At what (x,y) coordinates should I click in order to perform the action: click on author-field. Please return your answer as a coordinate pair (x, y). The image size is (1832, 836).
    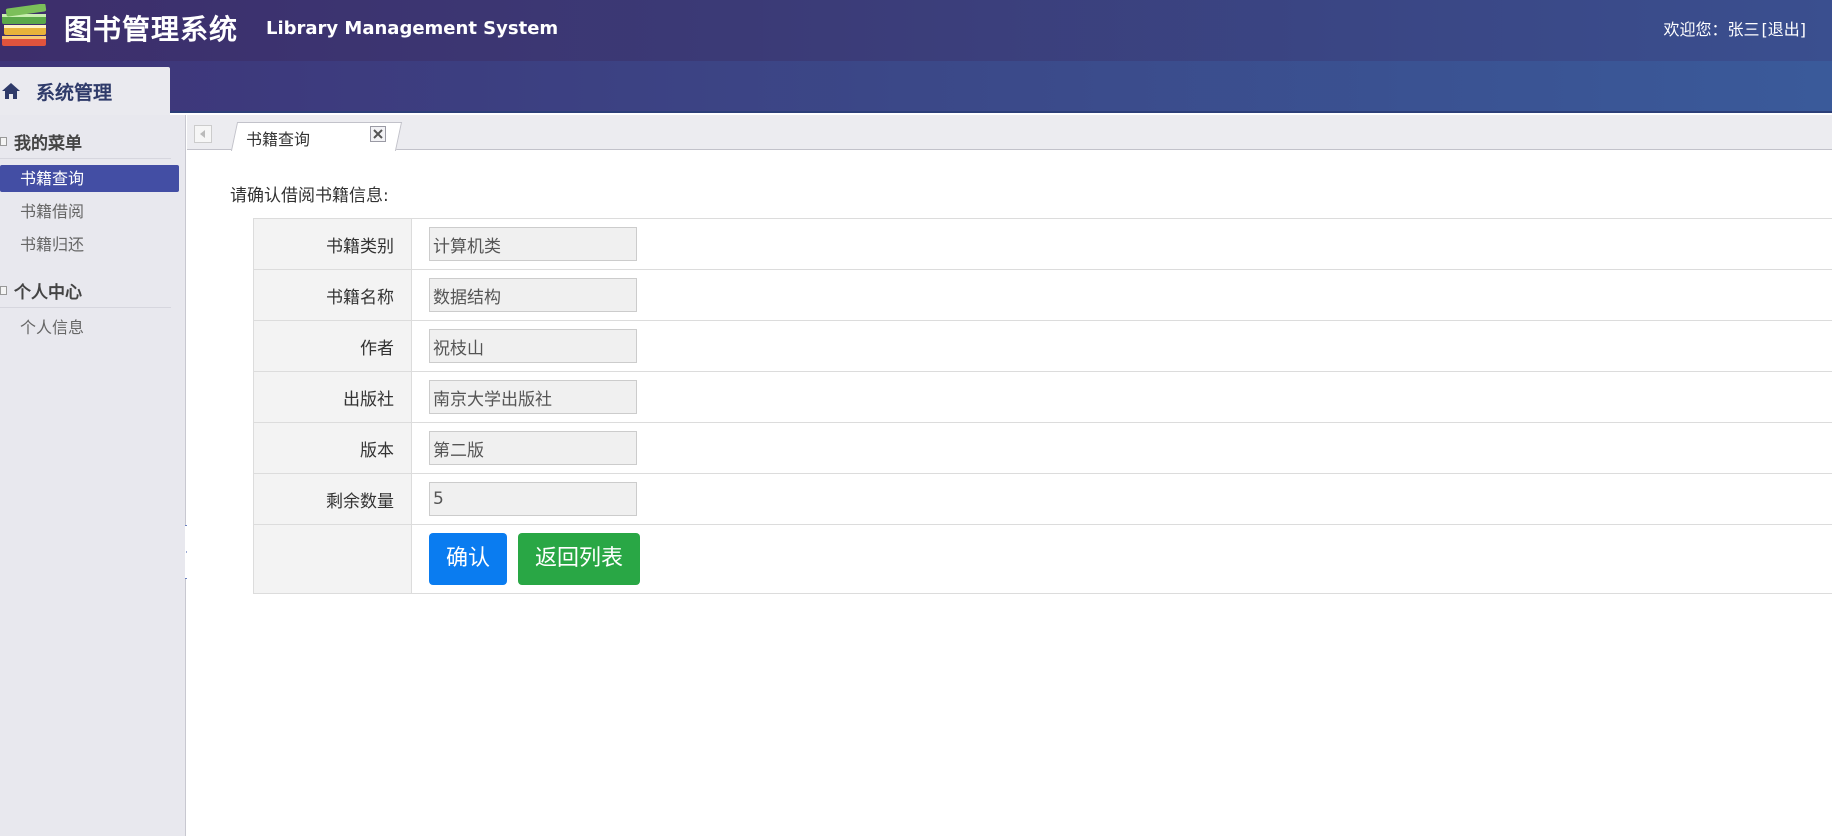
    Looking at the image, I should click on (533, 346).